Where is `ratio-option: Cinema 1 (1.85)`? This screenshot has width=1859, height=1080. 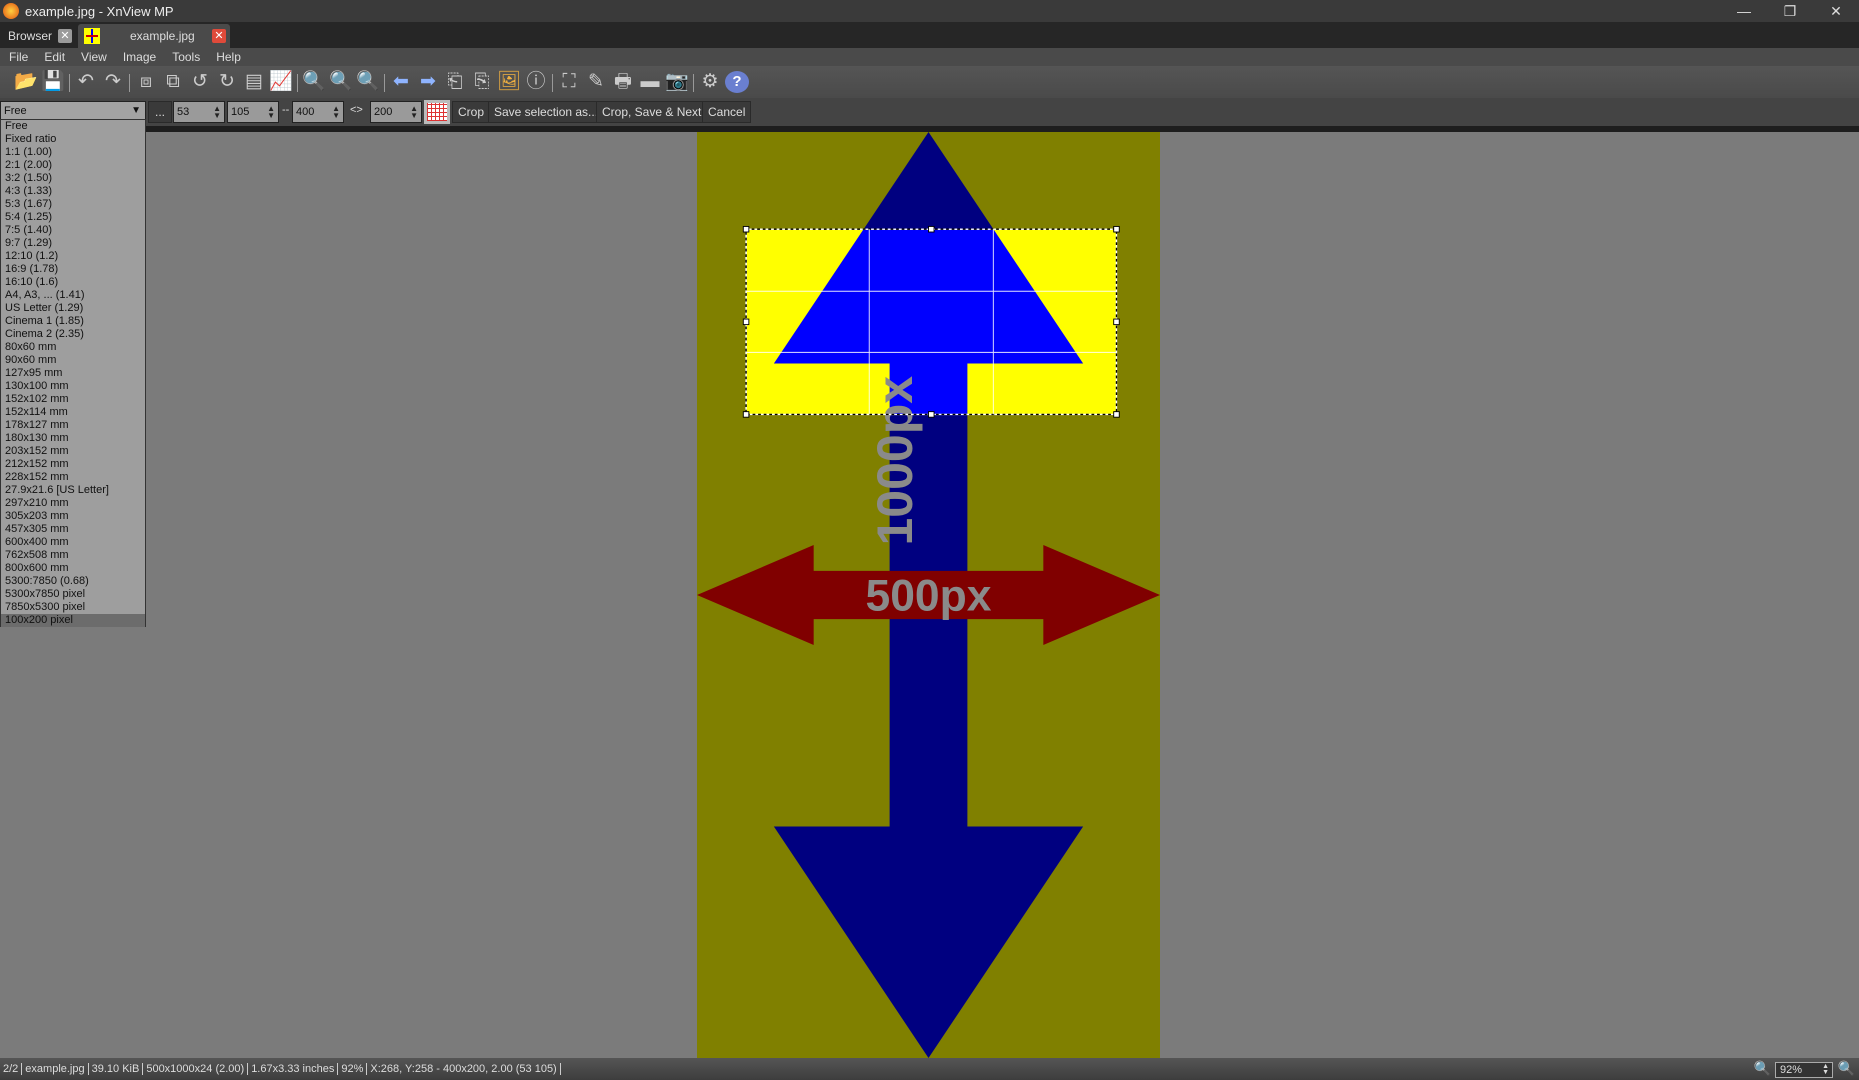
ratio-option: Cinema 1 (1.85) is located at coordinates (73, 321).